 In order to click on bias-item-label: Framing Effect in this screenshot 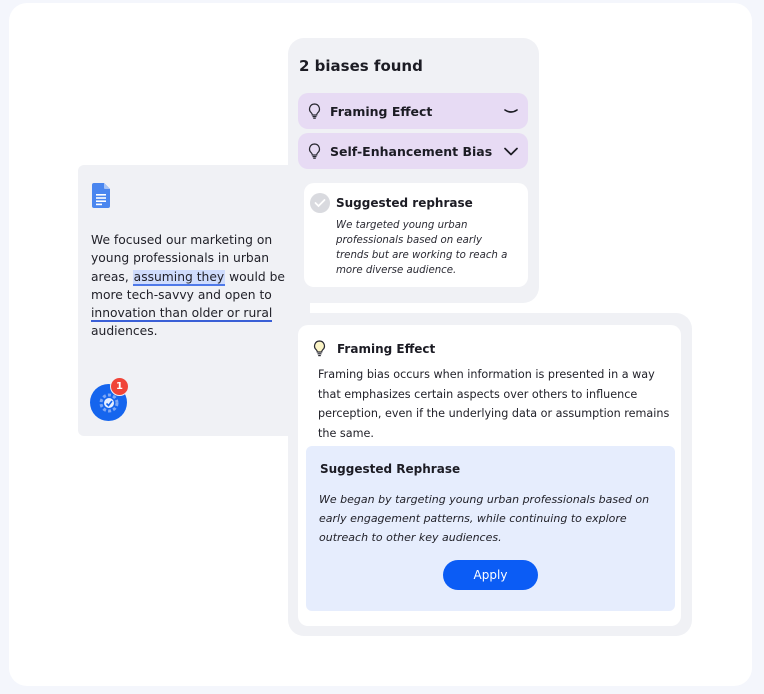, I will do `click(381, 111)`.